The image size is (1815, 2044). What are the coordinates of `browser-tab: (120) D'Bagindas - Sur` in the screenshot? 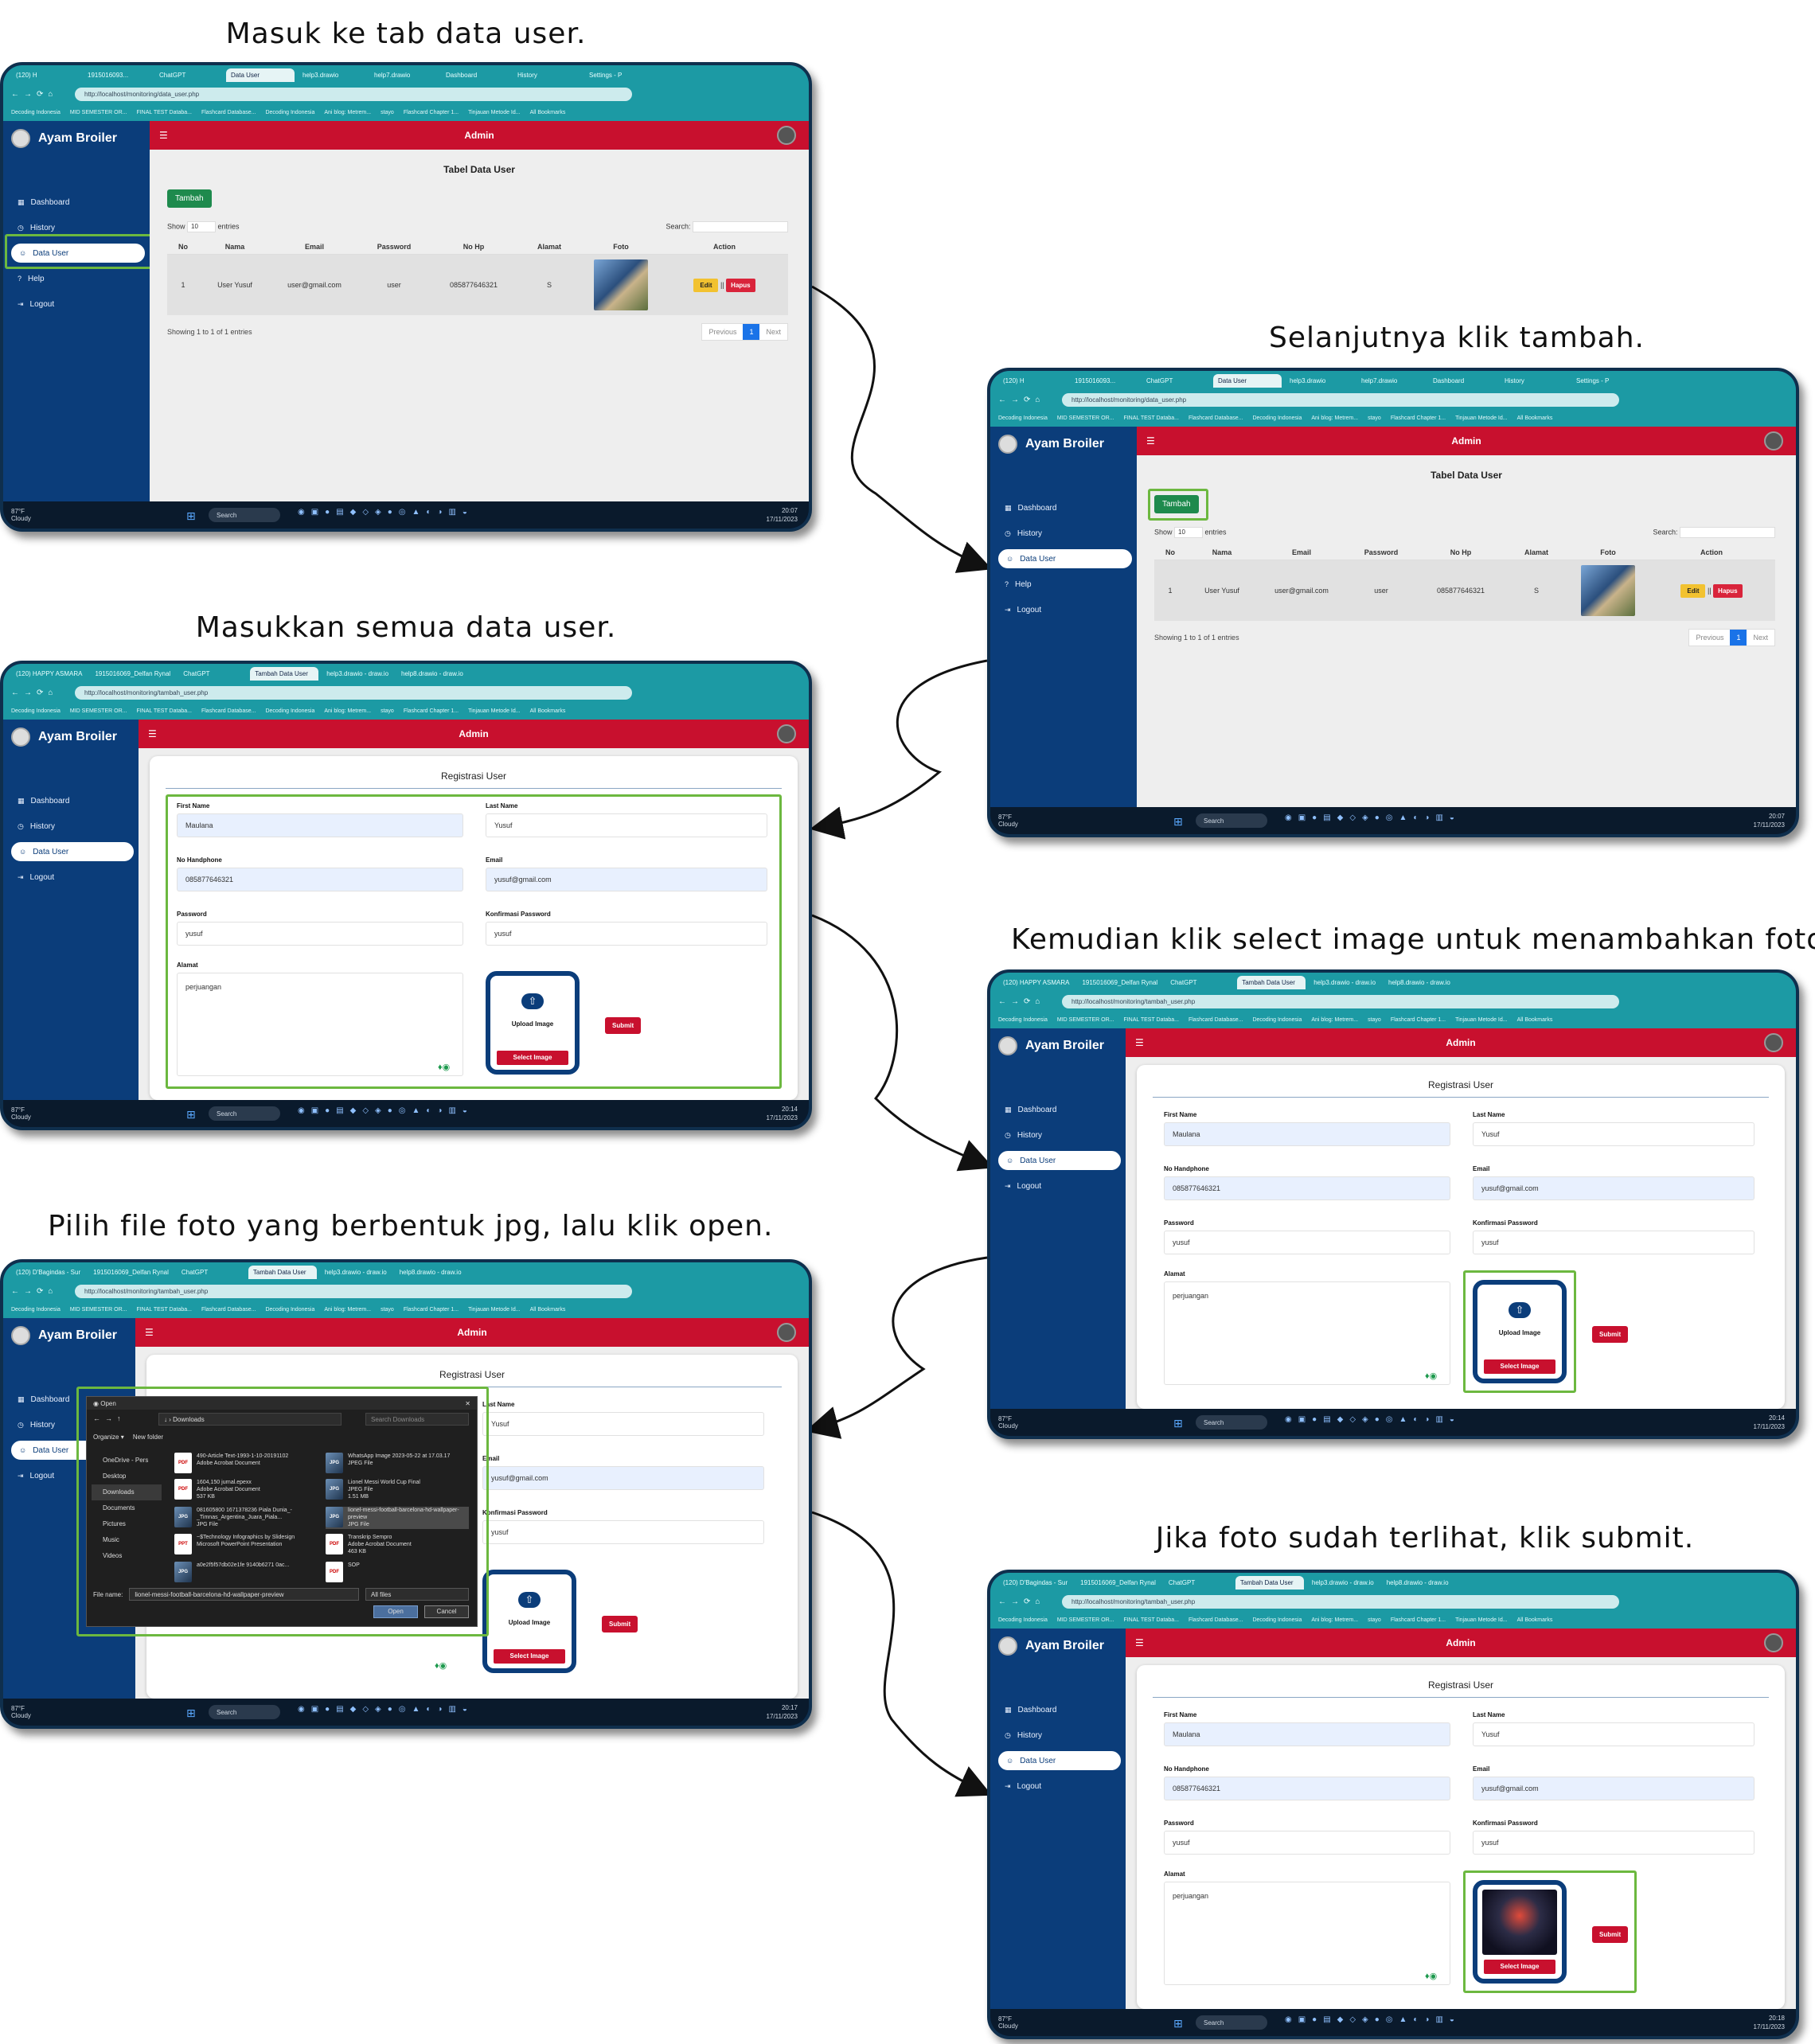 It's located at (48, 1272).